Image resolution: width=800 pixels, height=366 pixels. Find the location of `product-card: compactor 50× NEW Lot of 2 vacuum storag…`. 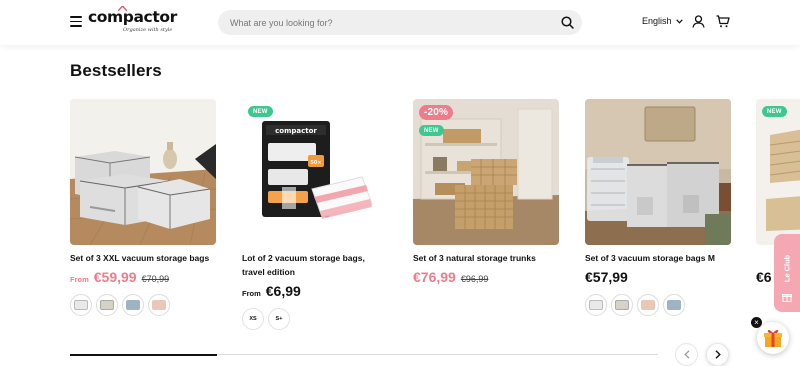

product-card: compactor 50× NEW Lot of 2 vacuum storag… is located at coordinates (315, 214).